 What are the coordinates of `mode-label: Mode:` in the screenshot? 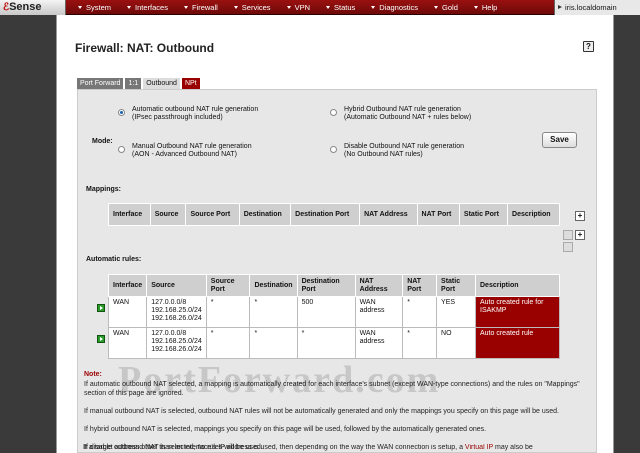 It's located at (102, 141).